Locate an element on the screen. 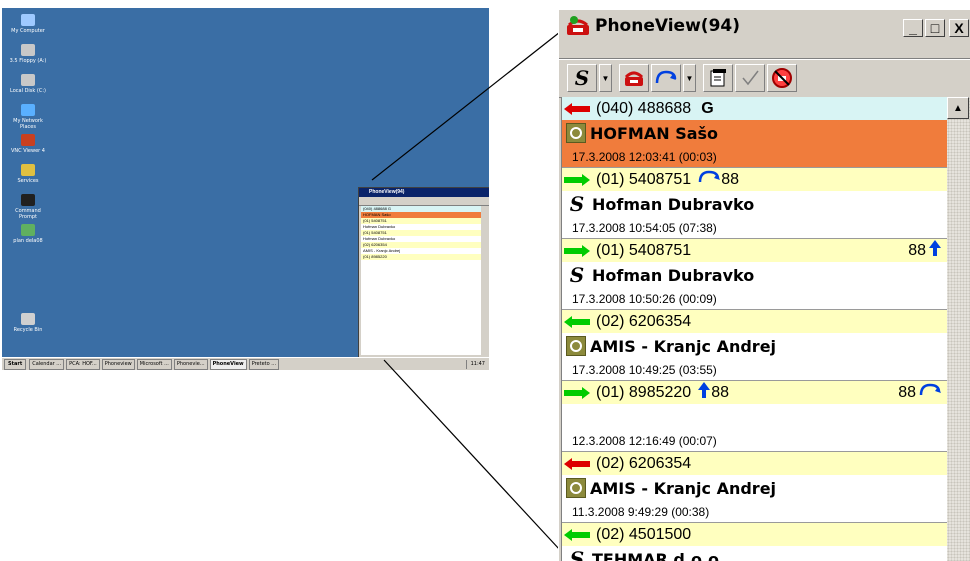  call-body: HOFMAN Sašo 17.3.2008 12:03:41 (00:03) is located at coordinates (755, 143).